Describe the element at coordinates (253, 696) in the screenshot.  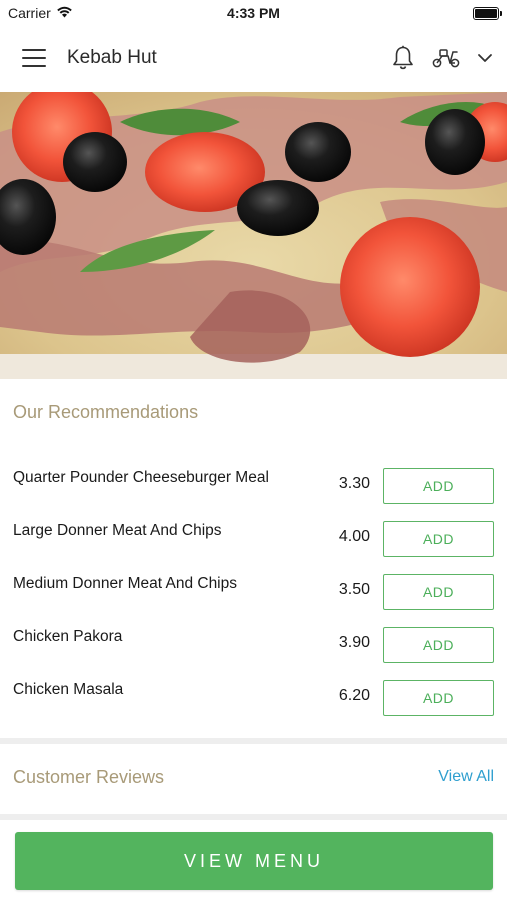
I see `list-item: Chicken Masala 6.20 ADD` at that location.